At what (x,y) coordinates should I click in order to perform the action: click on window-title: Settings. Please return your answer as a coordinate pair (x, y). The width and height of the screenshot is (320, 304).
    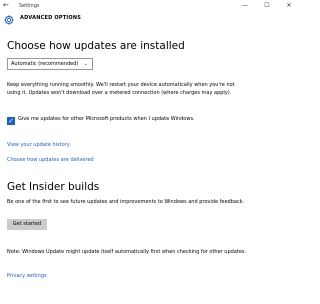
    Looking at the image, I should click on (29, 6).